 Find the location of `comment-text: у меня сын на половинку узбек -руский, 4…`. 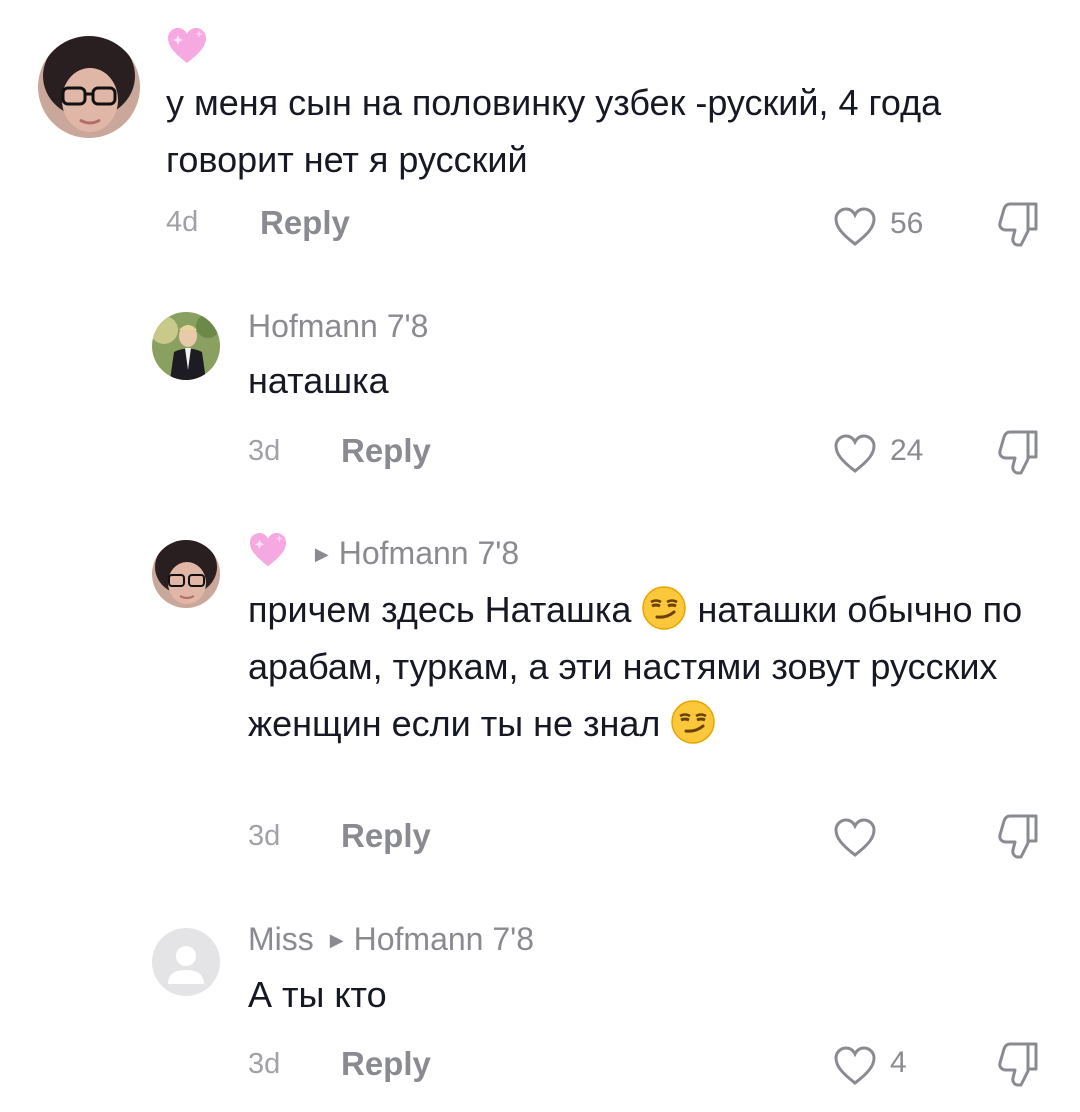

comment-text: у меня сын на половинку узбек -руский, 4… is located at coordinates (554, 131).